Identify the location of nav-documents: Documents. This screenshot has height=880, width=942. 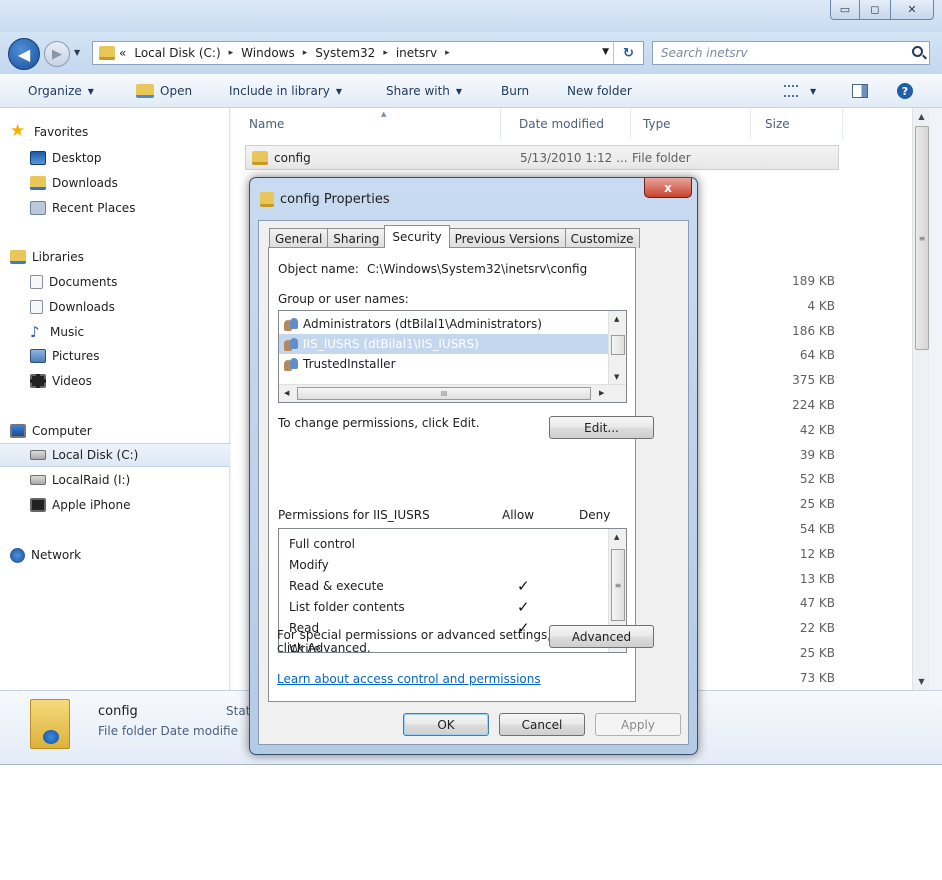
(115, 282).